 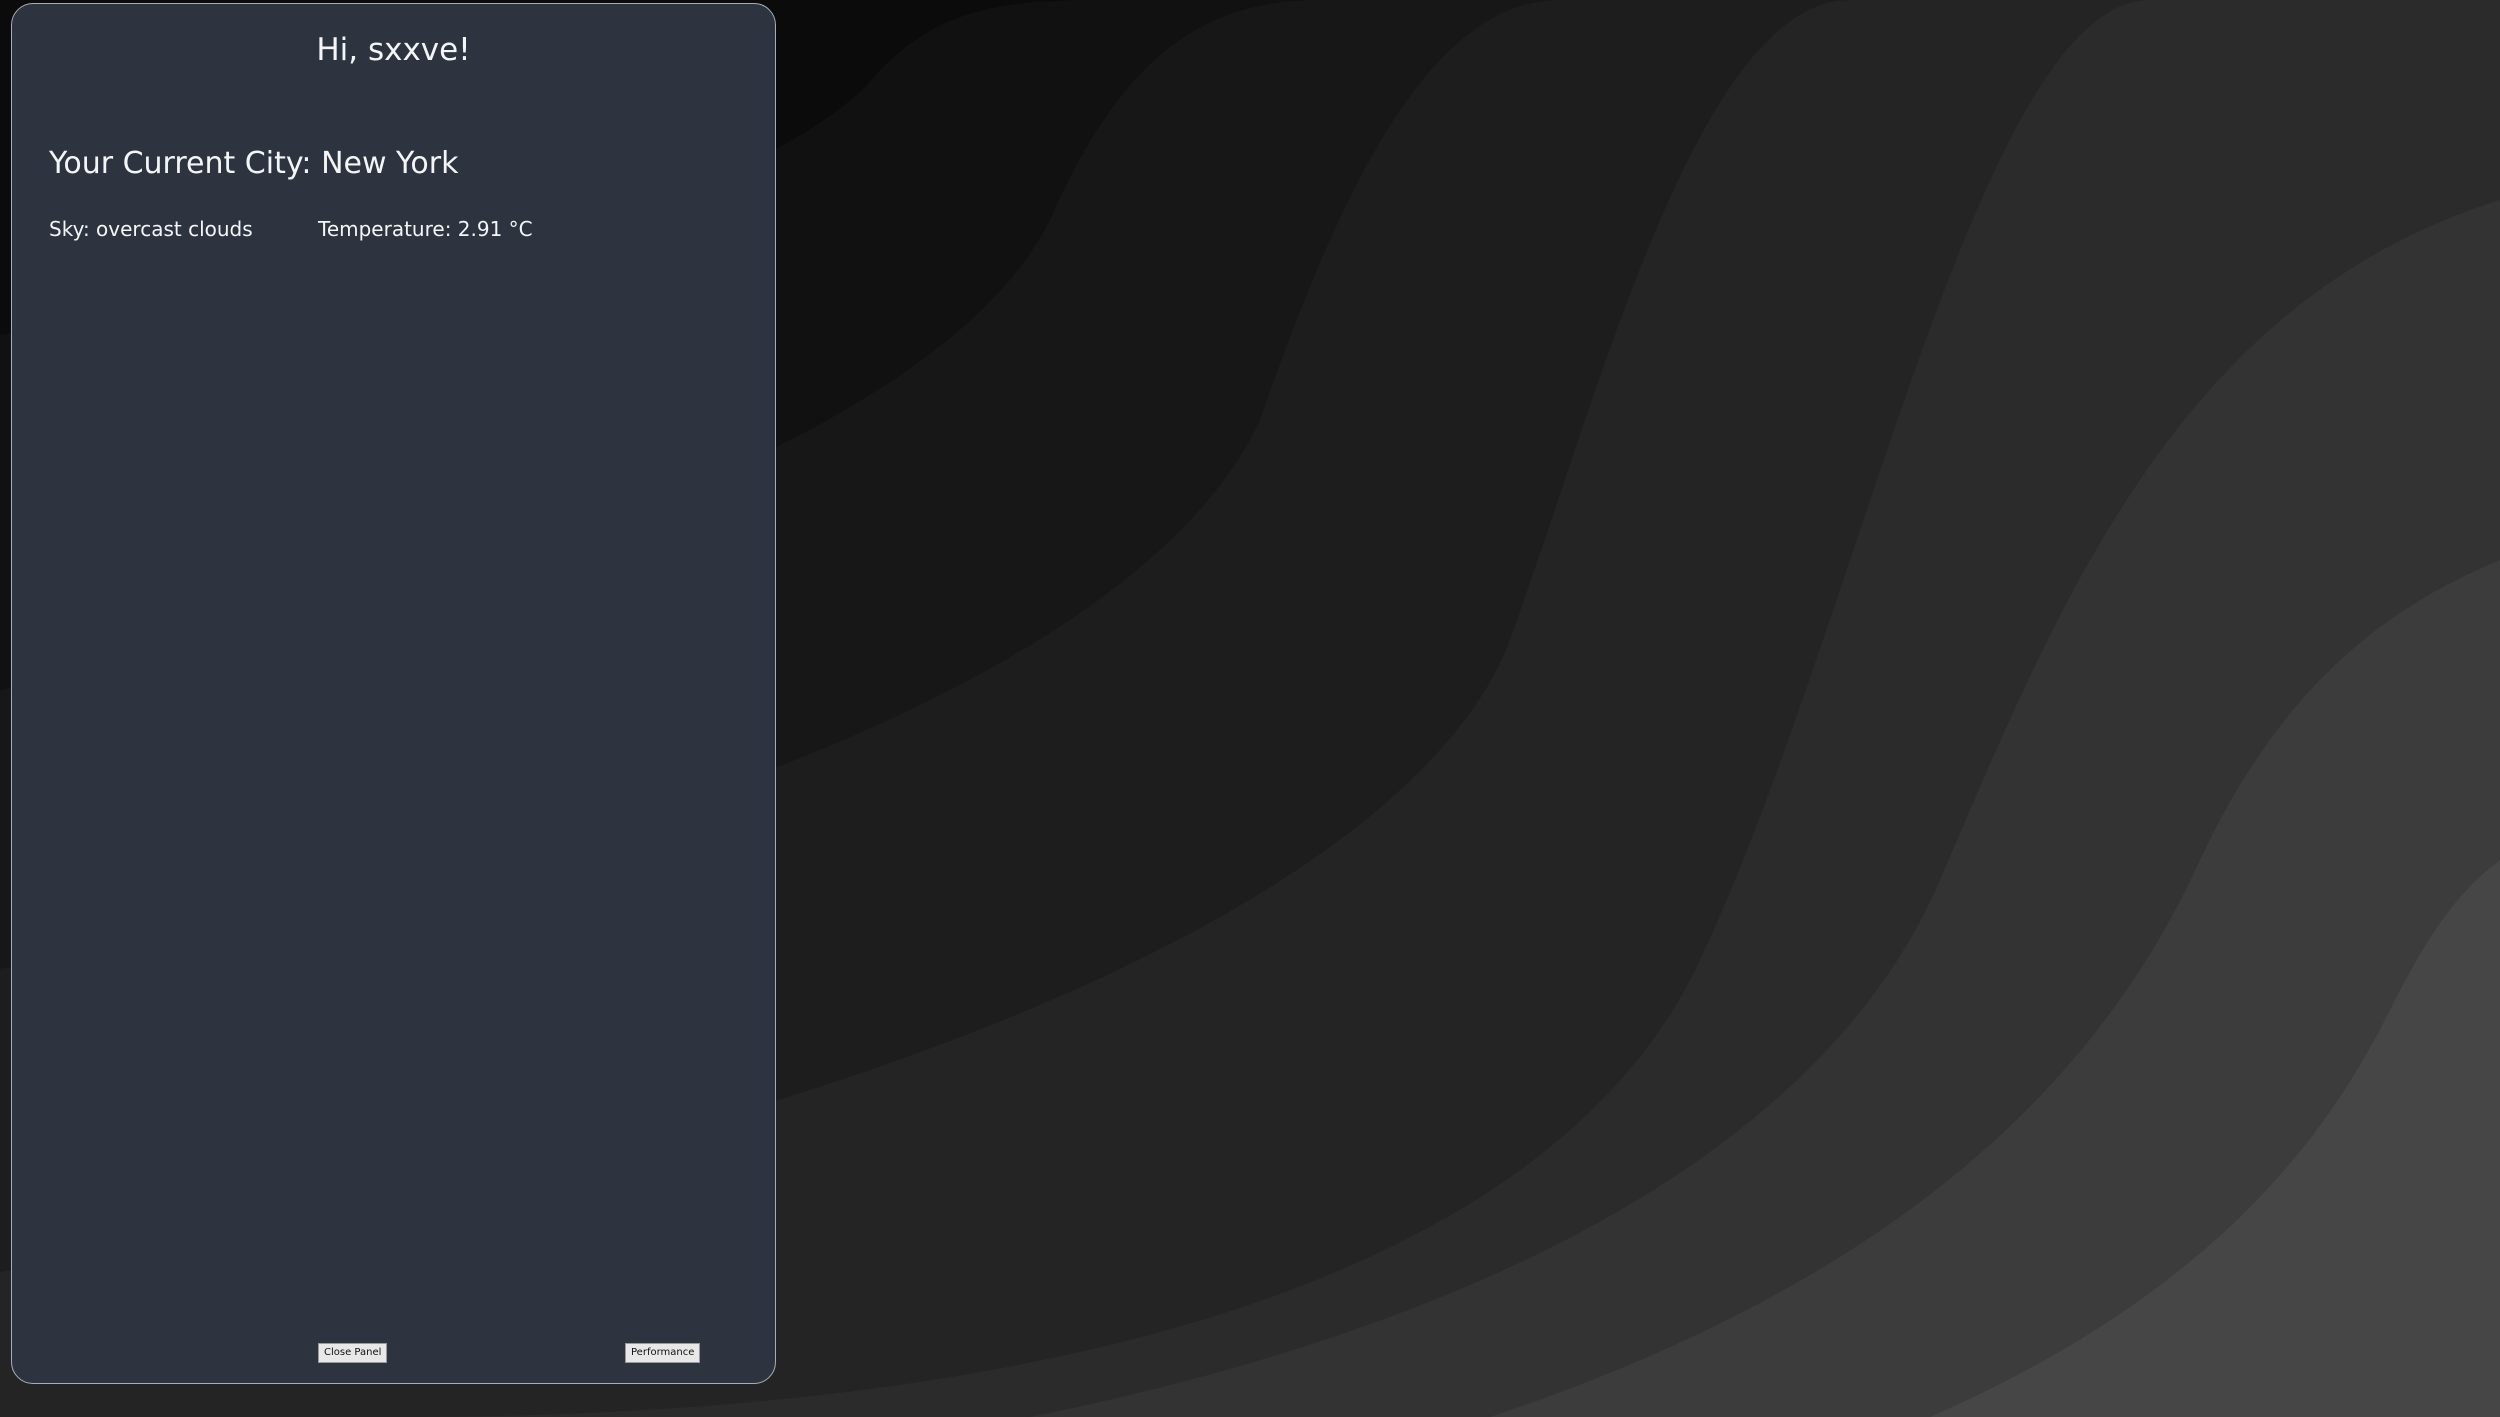 I want to click on sky-status: Sky: overcast clouds, so click(x=151, y=229).